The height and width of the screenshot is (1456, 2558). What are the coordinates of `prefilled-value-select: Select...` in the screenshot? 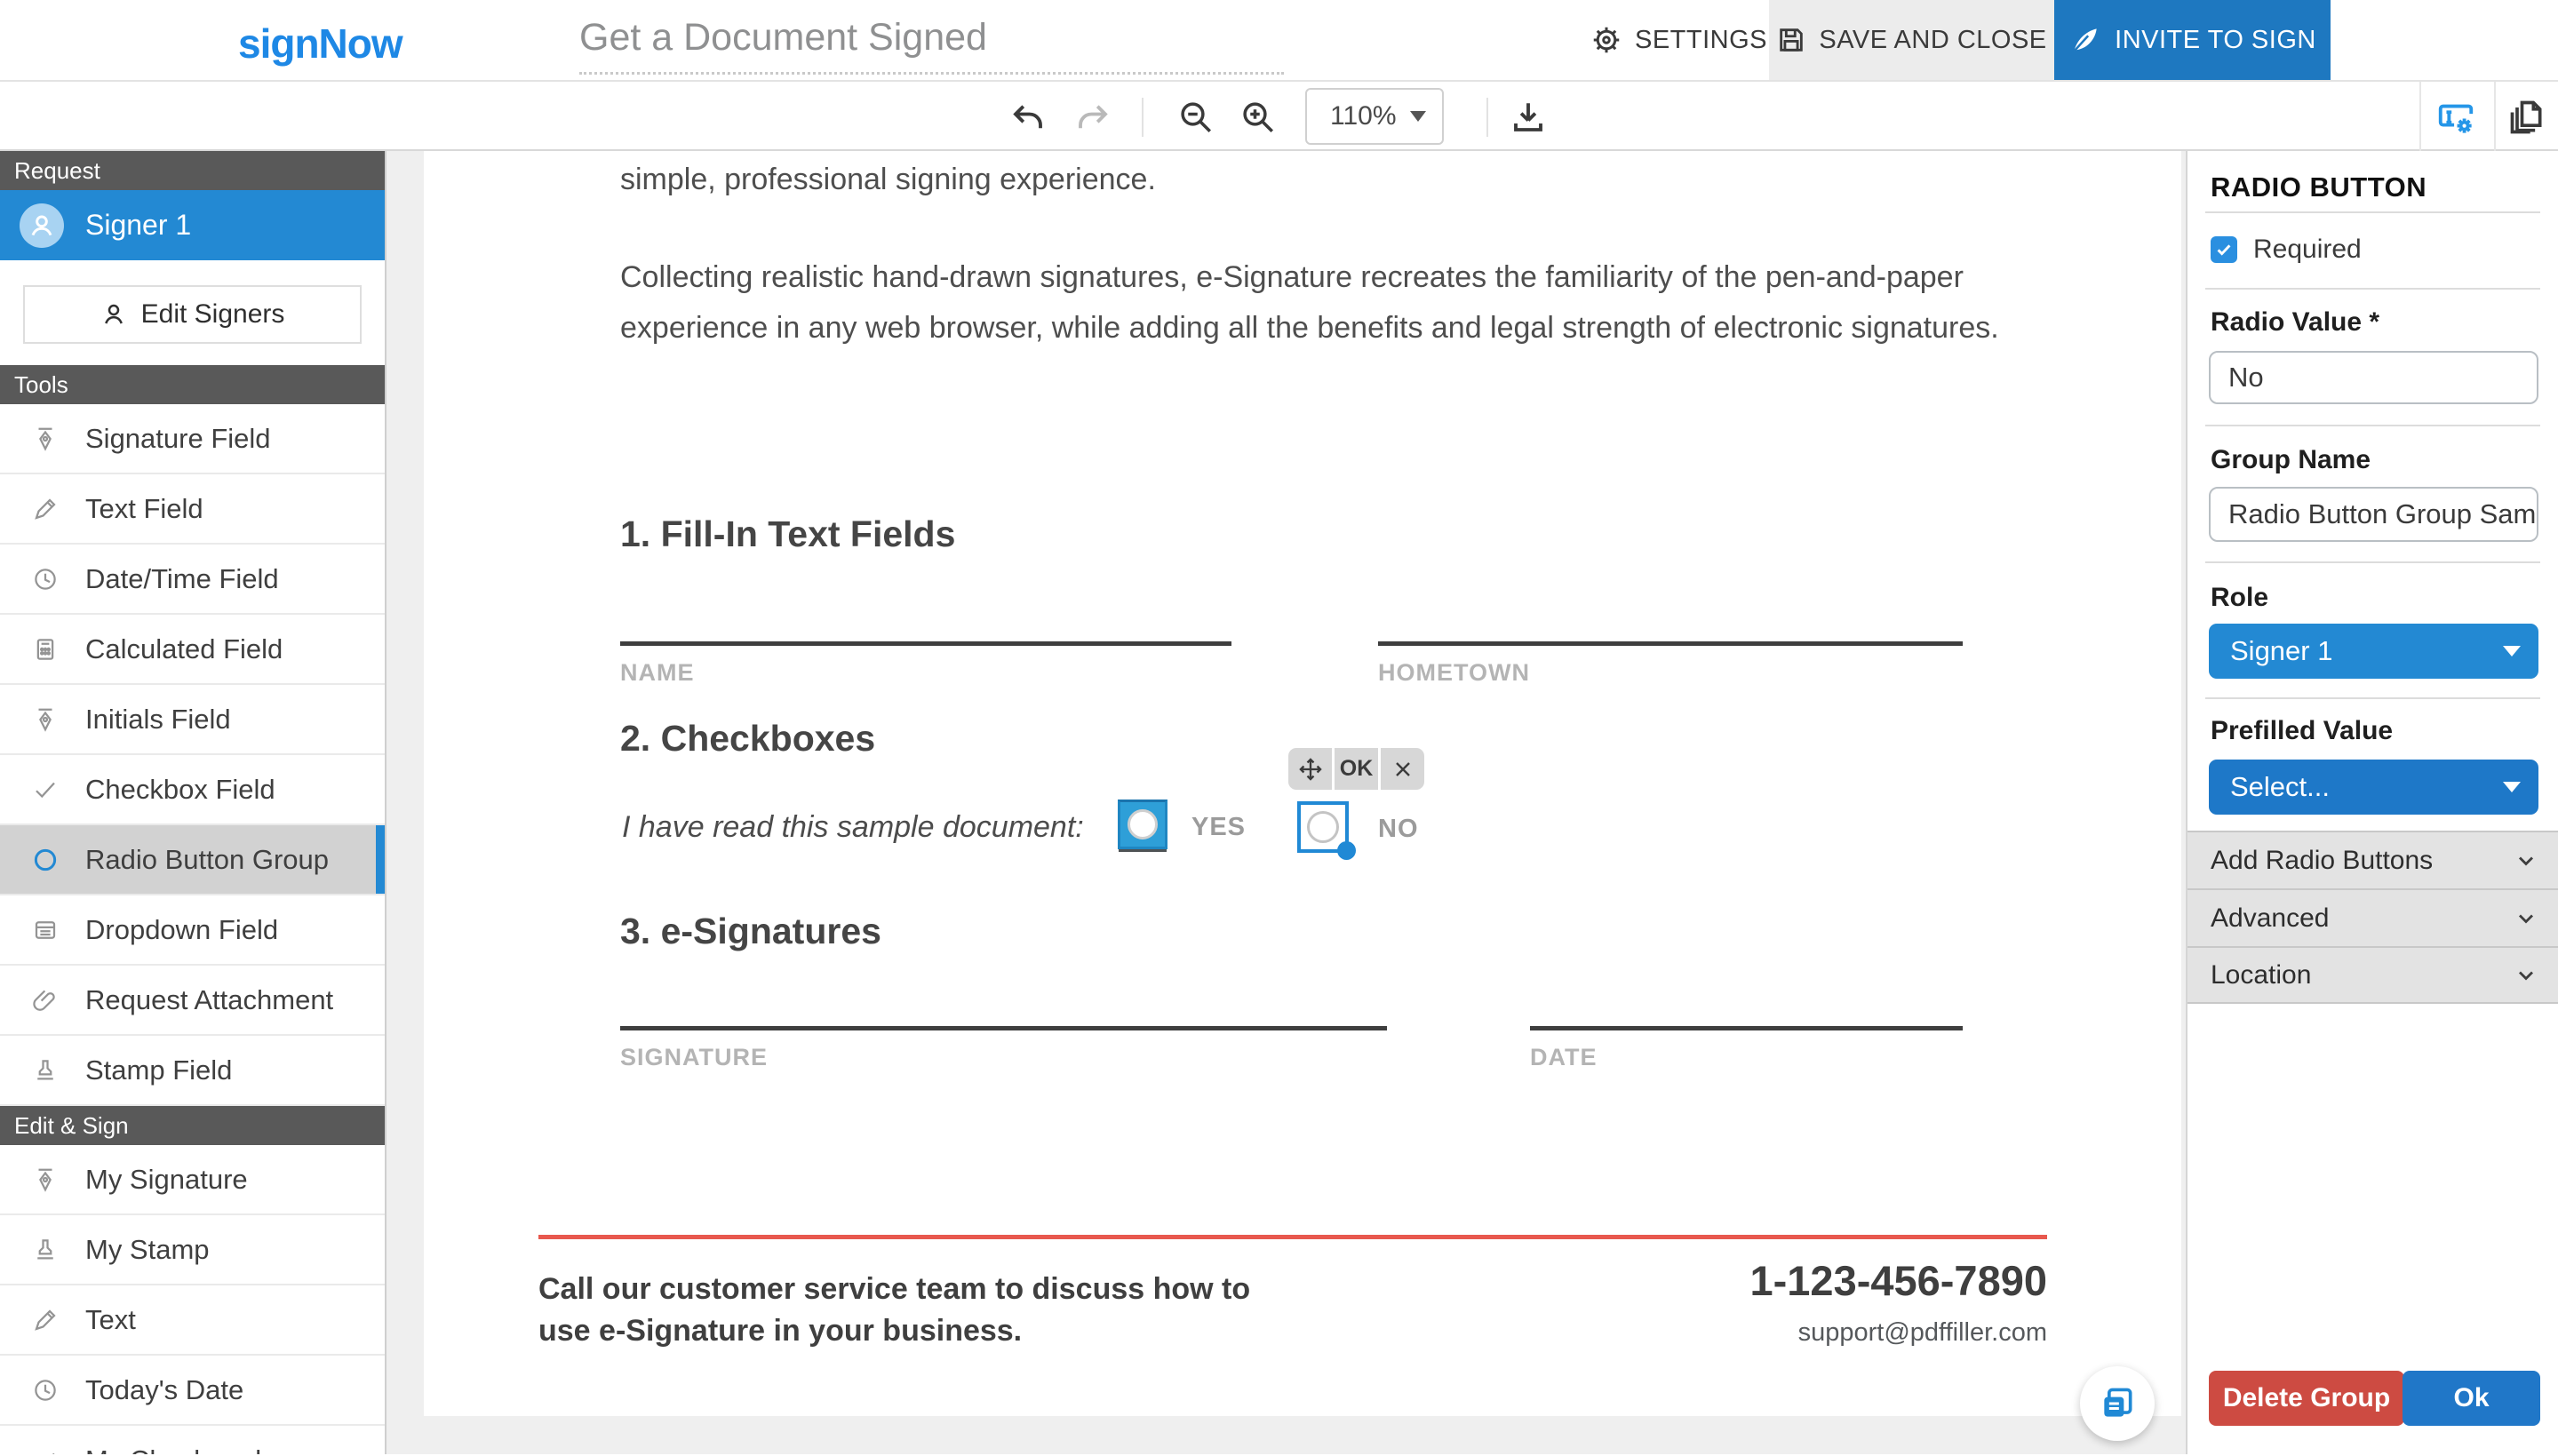 It's located at (2373, 787).